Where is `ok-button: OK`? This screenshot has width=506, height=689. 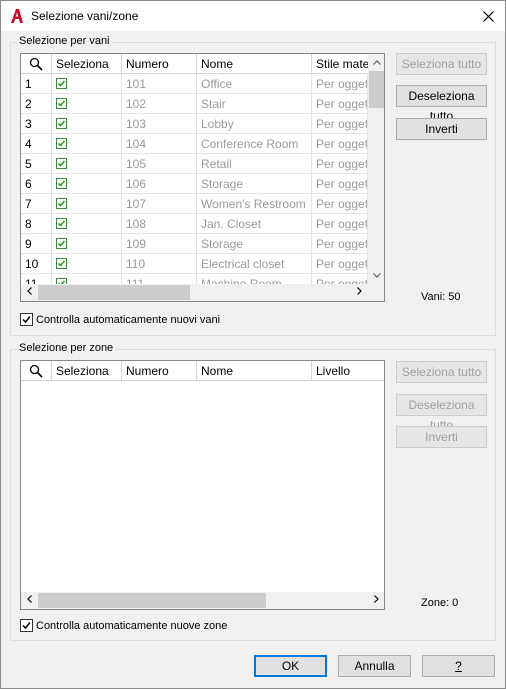
ok-button: OK is located at coordinates (290, 666).